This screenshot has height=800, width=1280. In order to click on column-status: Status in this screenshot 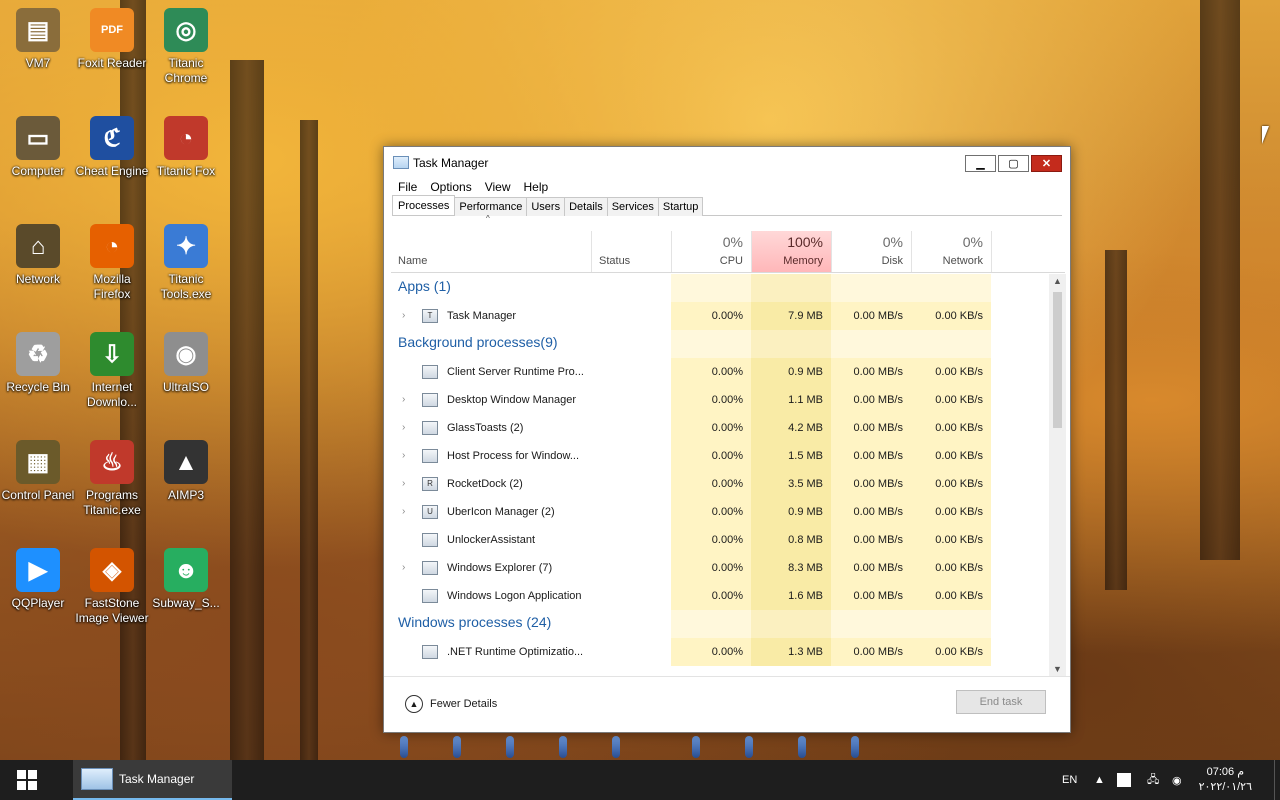, I will do `click(631, 251)`.